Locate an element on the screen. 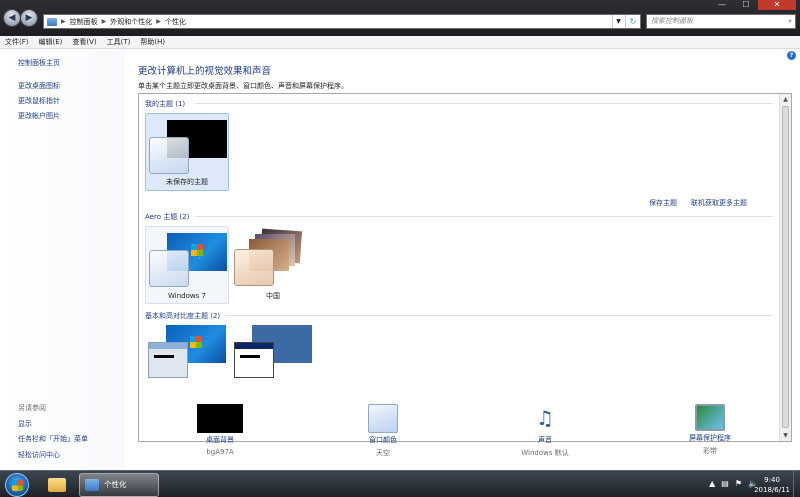 The height and width of the screenshot is (497, 800). minimize-button: — is located at coordinates (722, 5).